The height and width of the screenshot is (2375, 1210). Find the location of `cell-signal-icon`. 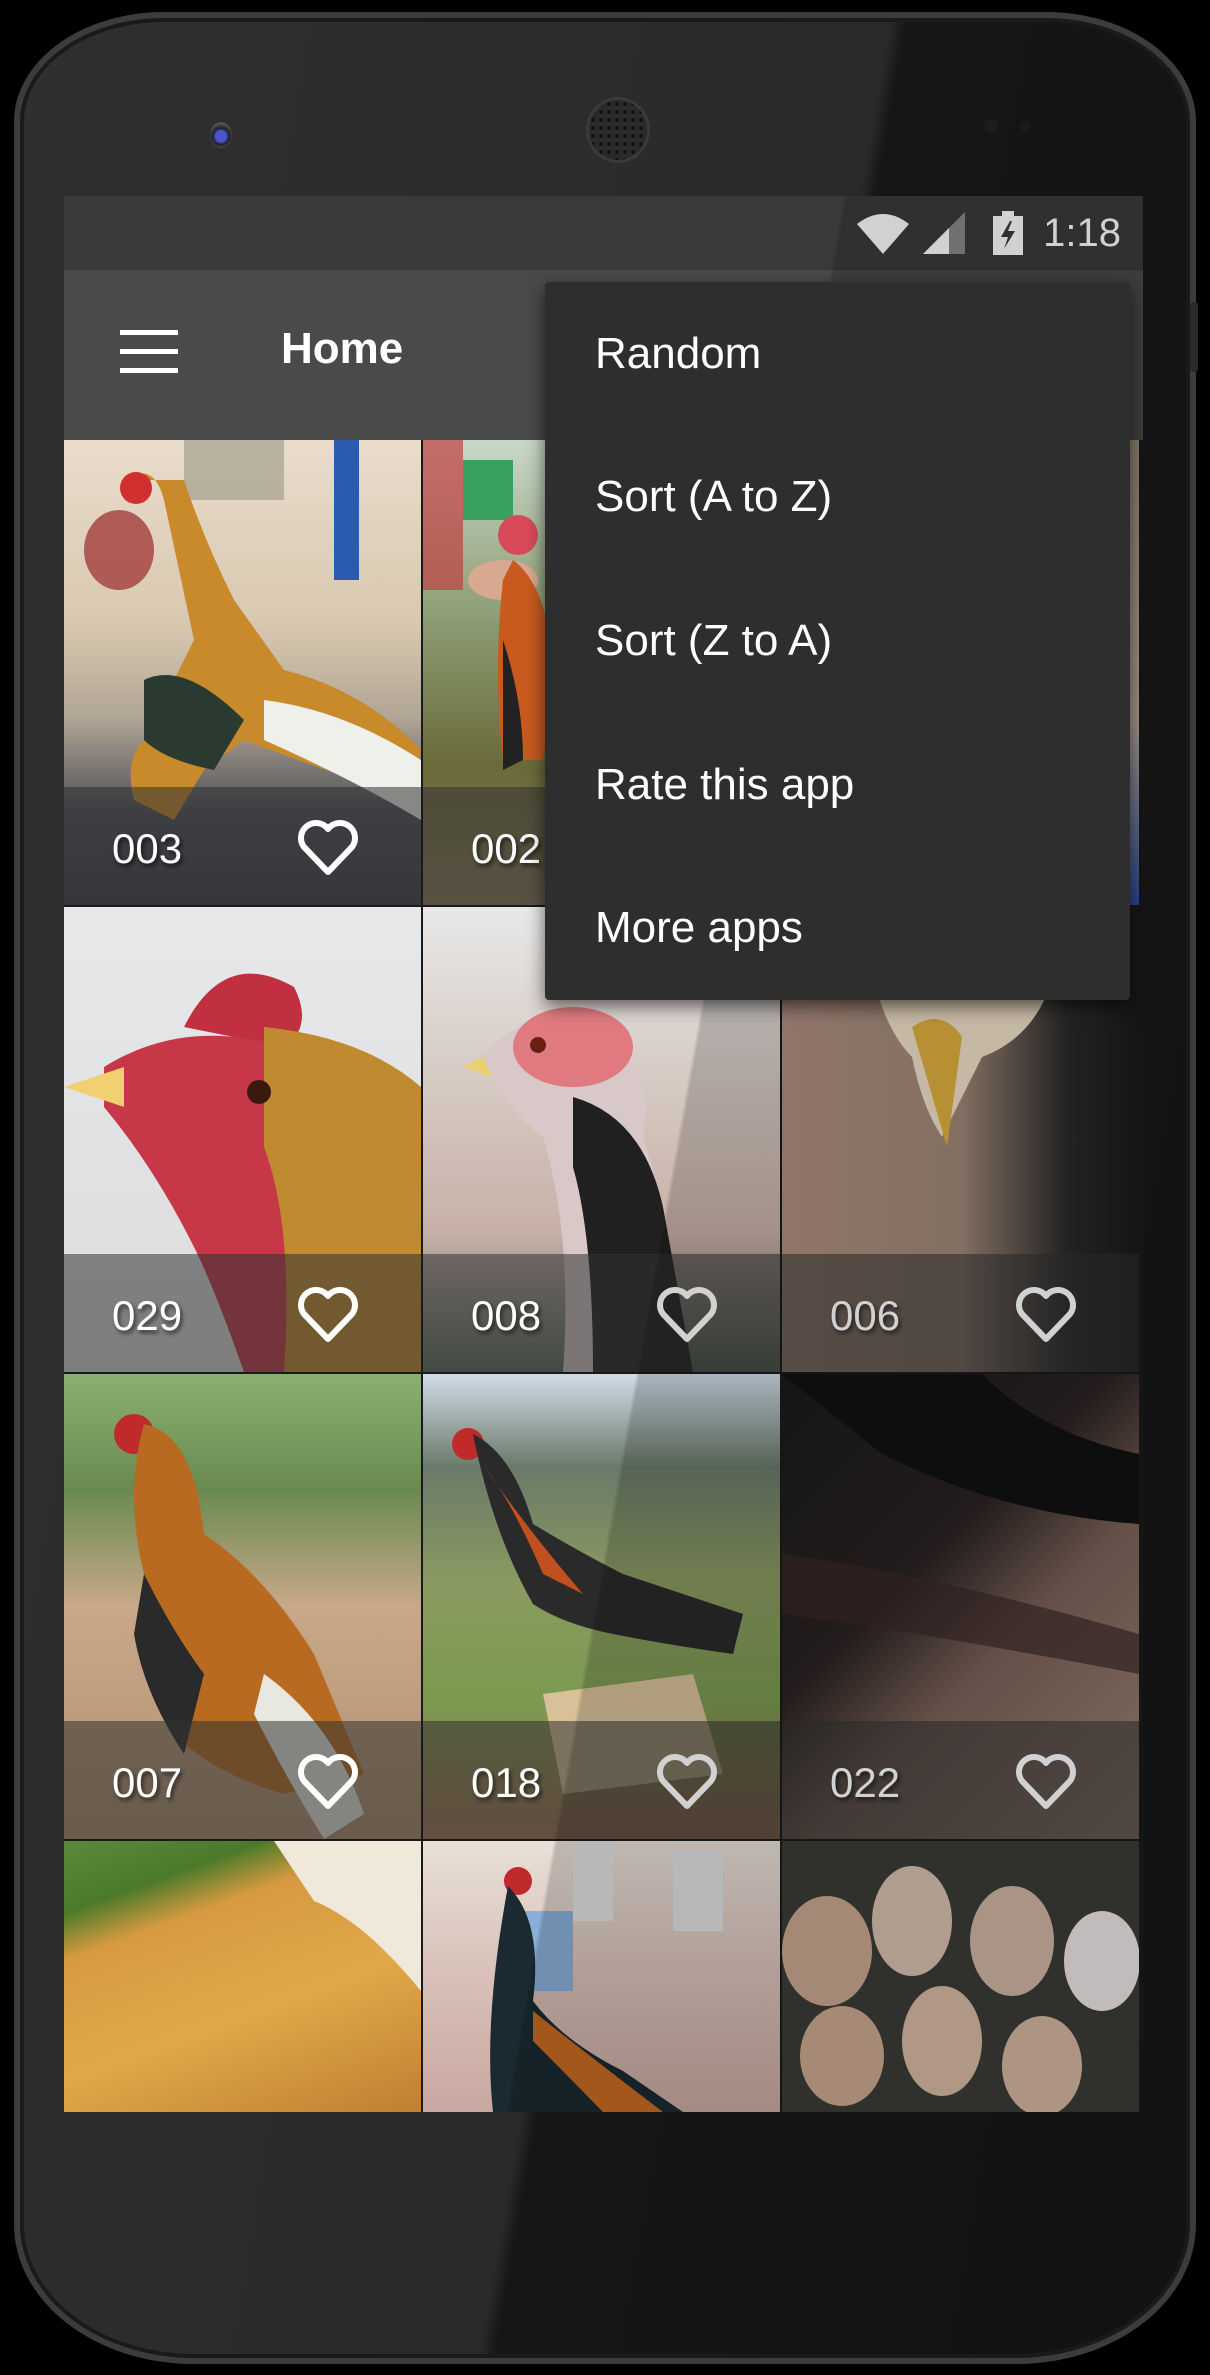

cell-signal-icon is located at coordinates (944, 233).